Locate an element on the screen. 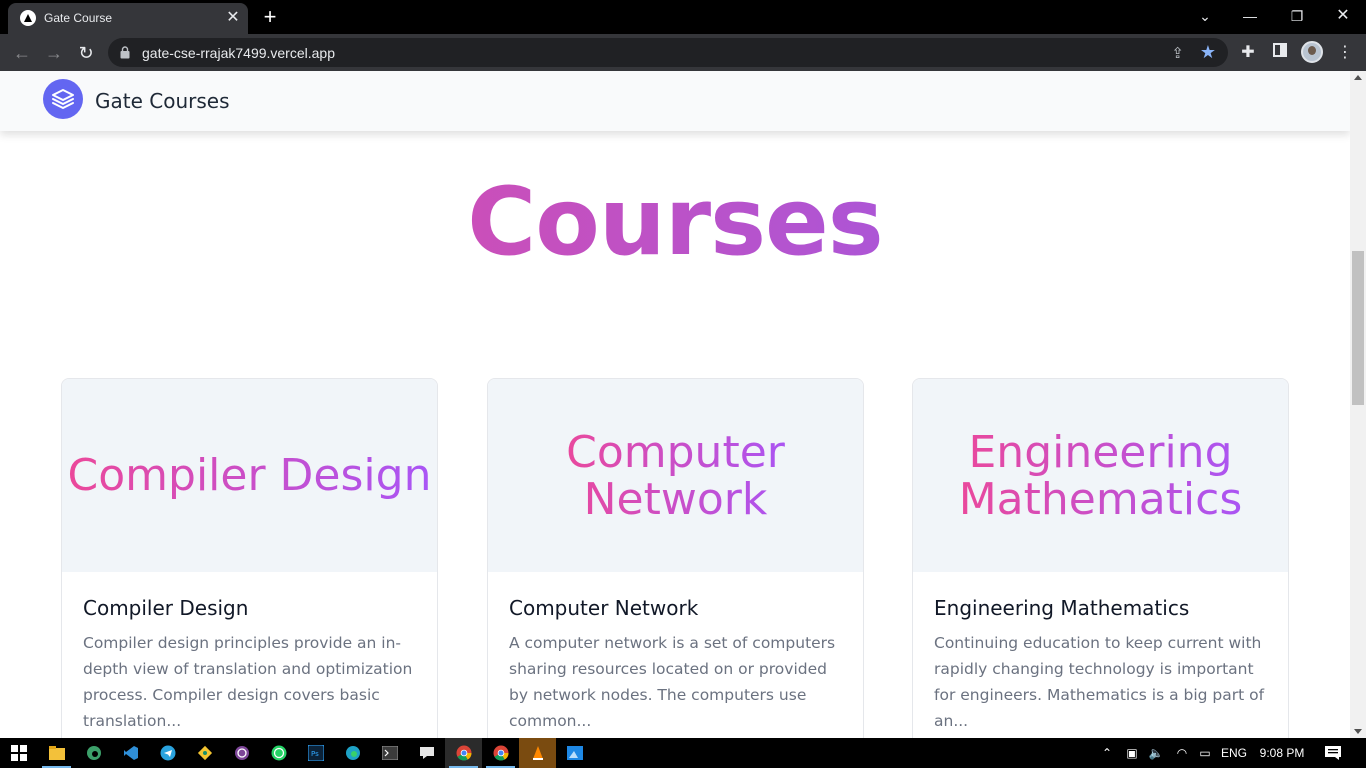 Image resolution: width=1366 pixels, height=772 pixels. browser-tab-strip: Gate Course ✕ + ⌄ — ❐ ✕ is located at coordinates (683, 17).